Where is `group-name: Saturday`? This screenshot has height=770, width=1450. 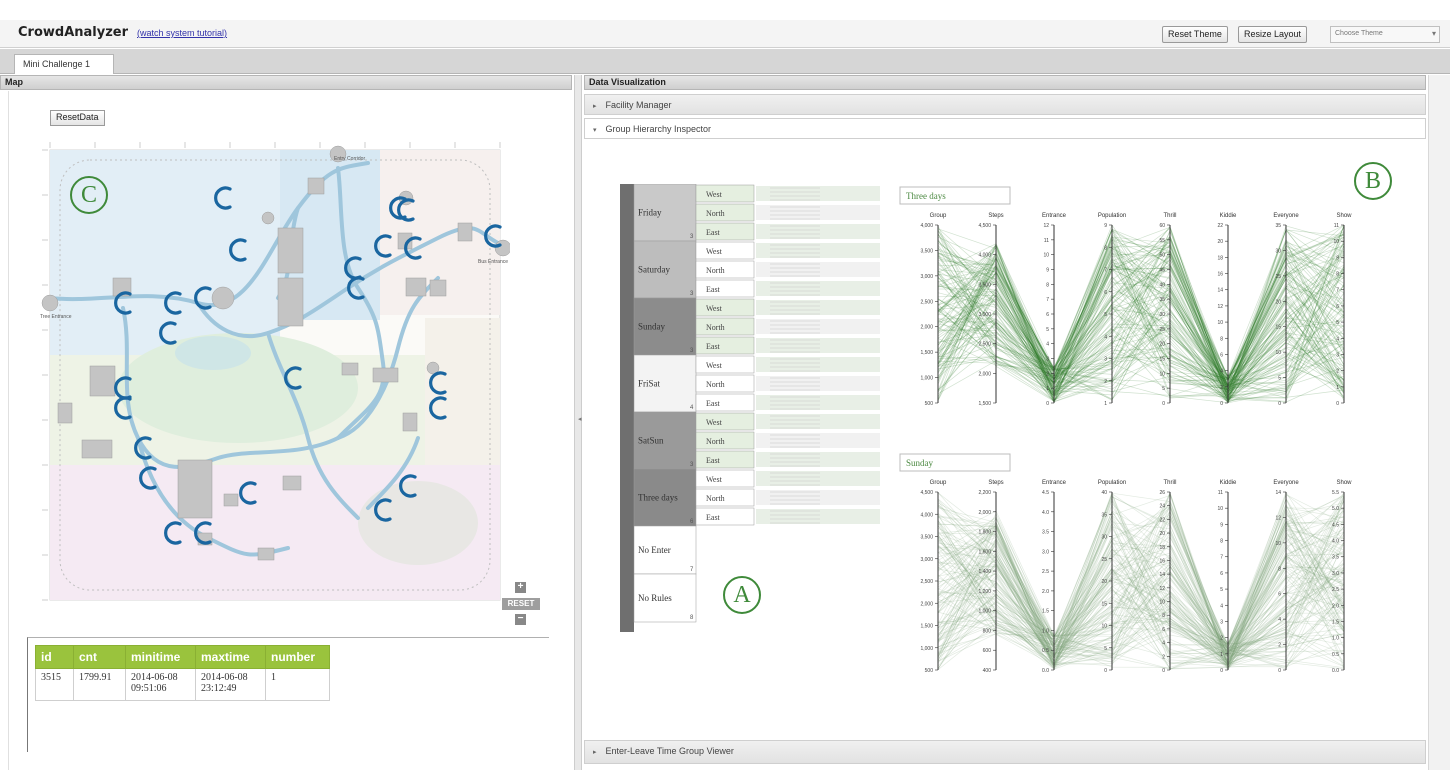
group-name: Saturday is located at coordinates (654, 270).